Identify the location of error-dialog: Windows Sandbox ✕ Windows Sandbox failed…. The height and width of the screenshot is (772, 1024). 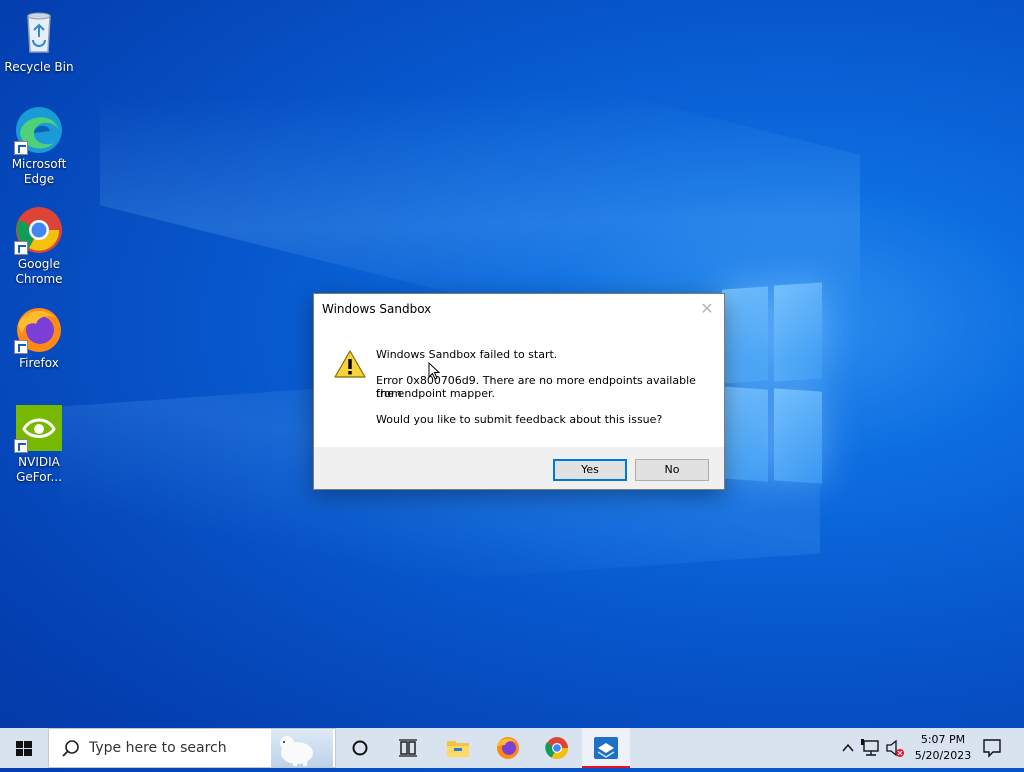
(519, 391).